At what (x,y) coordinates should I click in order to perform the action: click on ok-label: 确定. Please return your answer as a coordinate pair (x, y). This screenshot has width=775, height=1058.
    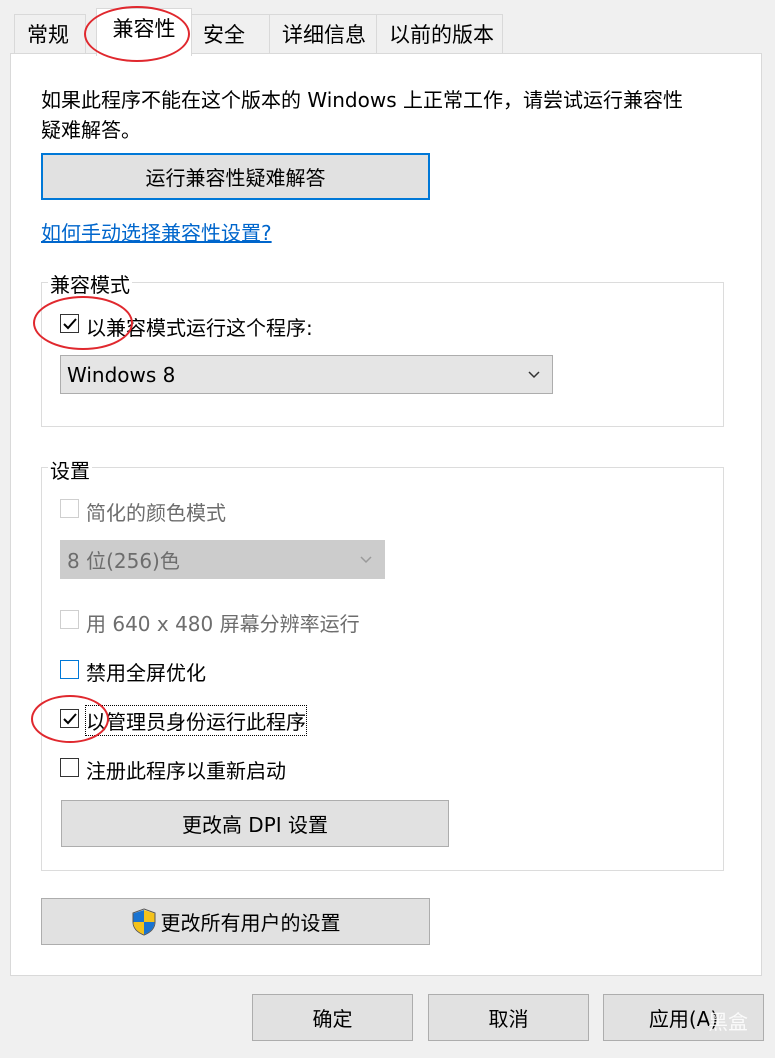
    Looking at the image, I should click on (332, 1019).